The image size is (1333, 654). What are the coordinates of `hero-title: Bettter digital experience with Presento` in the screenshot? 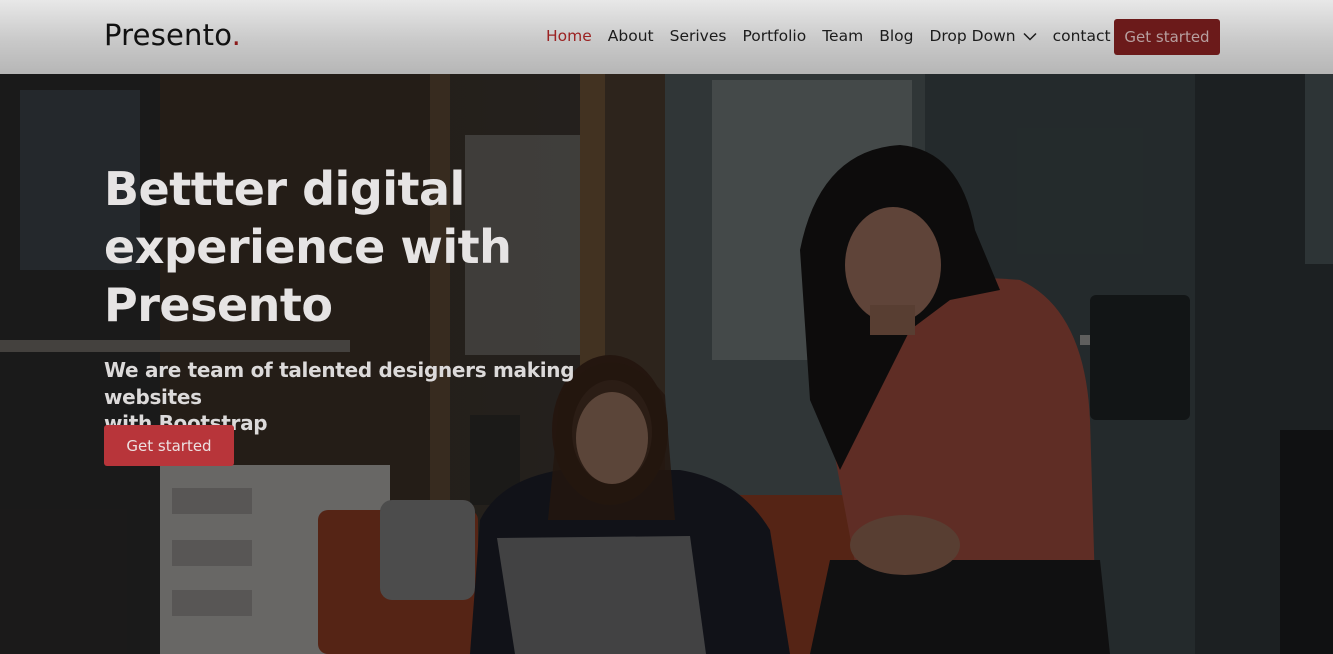 It's located at (334, 247).